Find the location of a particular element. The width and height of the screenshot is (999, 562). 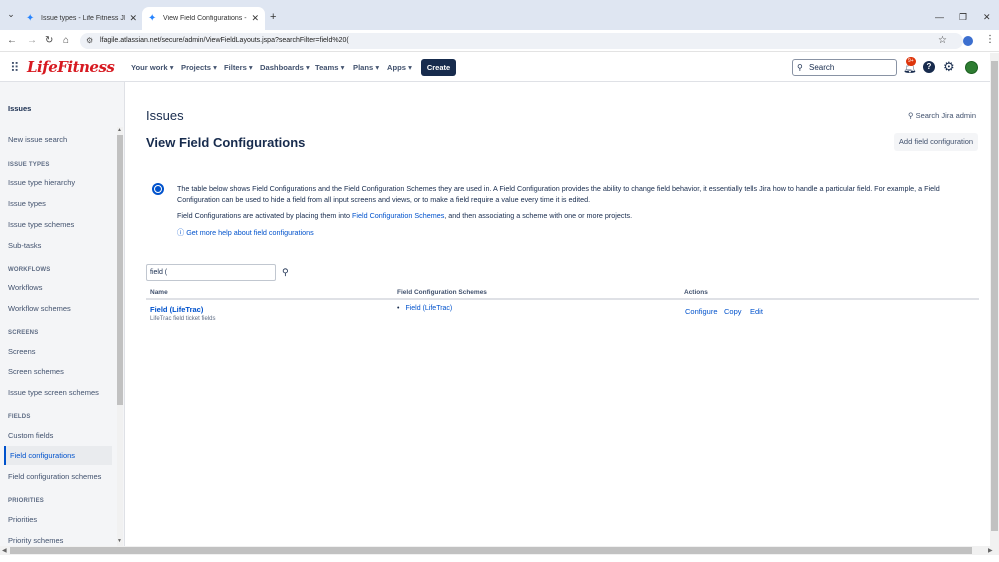

browser-tab-field-configs: ✦ View Field Configurations - Life ✕ is located at coordinates (203, 18).